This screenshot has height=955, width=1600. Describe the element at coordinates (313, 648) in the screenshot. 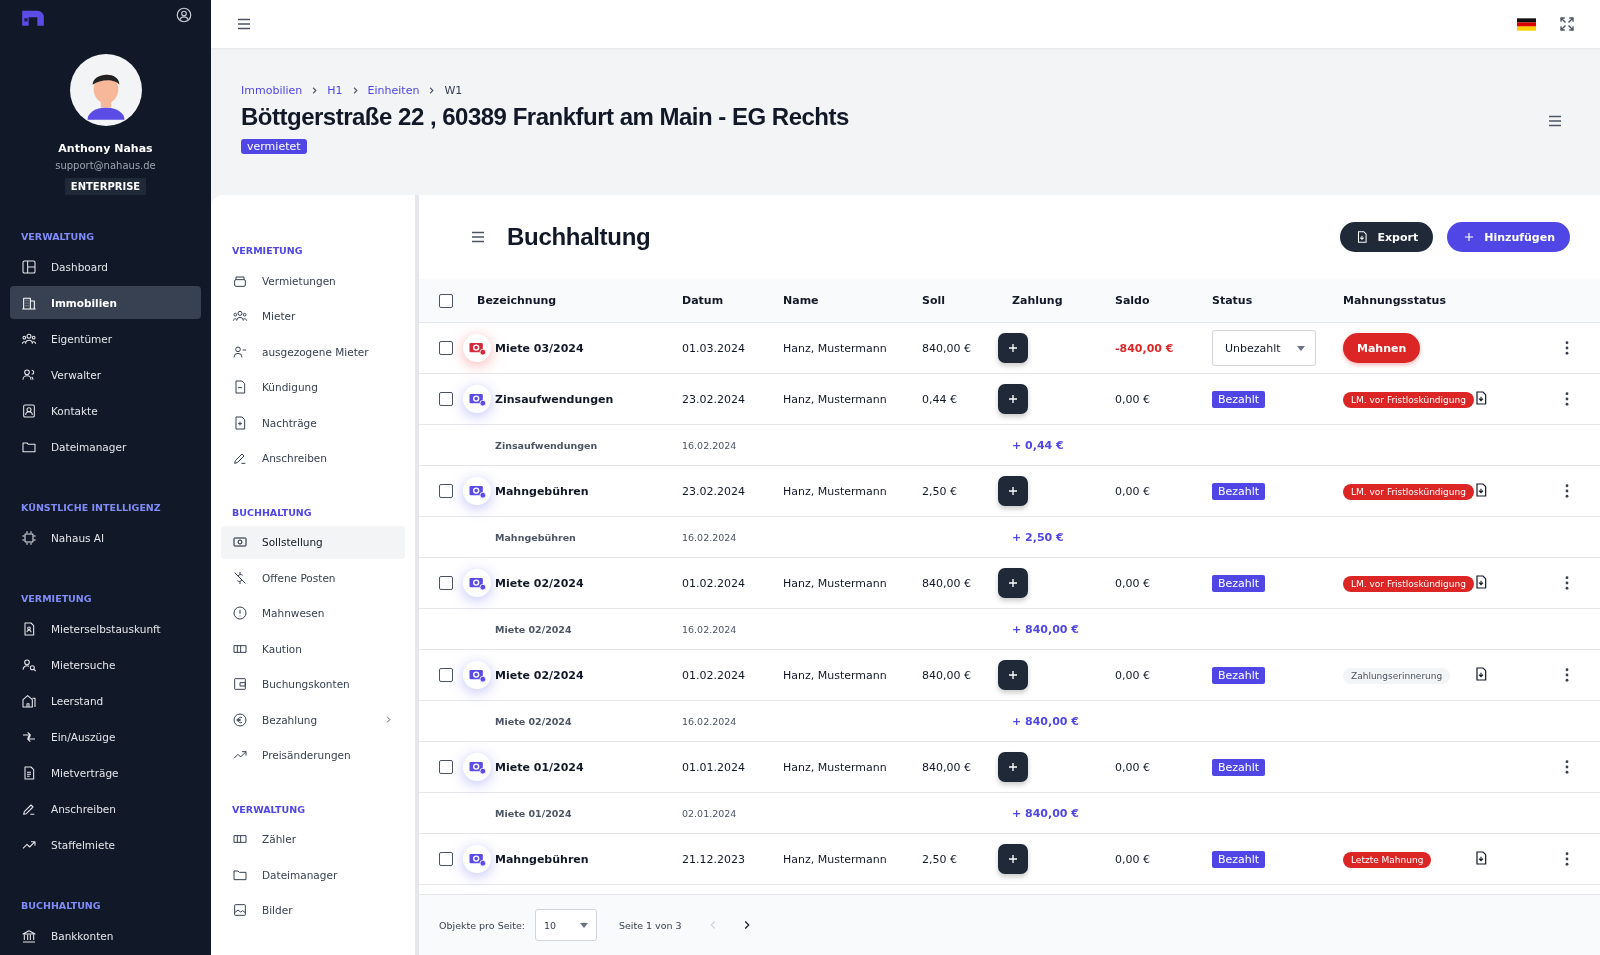

I see `menu-item: Kaution` at that location.